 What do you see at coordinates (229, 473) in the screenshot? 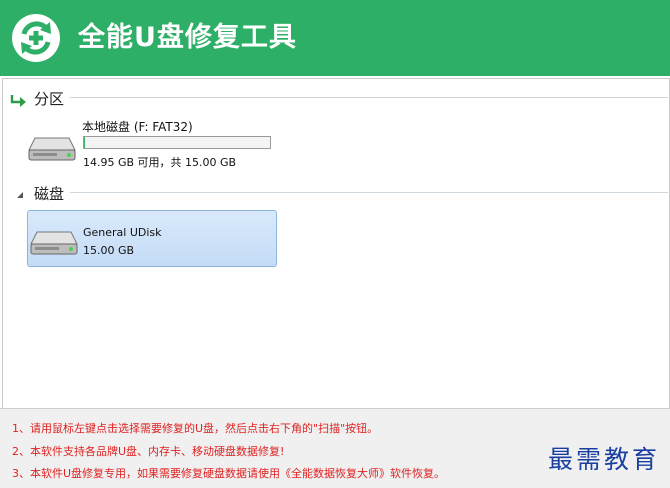
I see `tip-3: 3、本软件U盘修复专用，如果需要修复硬盘数据请使用《全能数据恢复大师》软件恢复。` at bounding box center [229, 473].